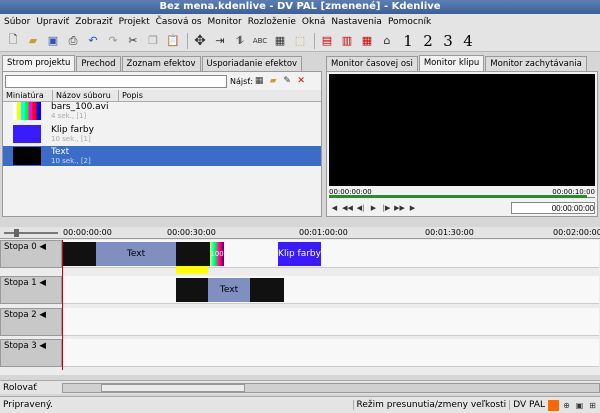  What do you see at coordinates (347, 208) in the screenshot?
I see `rewind-icon: ◀◀` at bounding box center [347, 208].